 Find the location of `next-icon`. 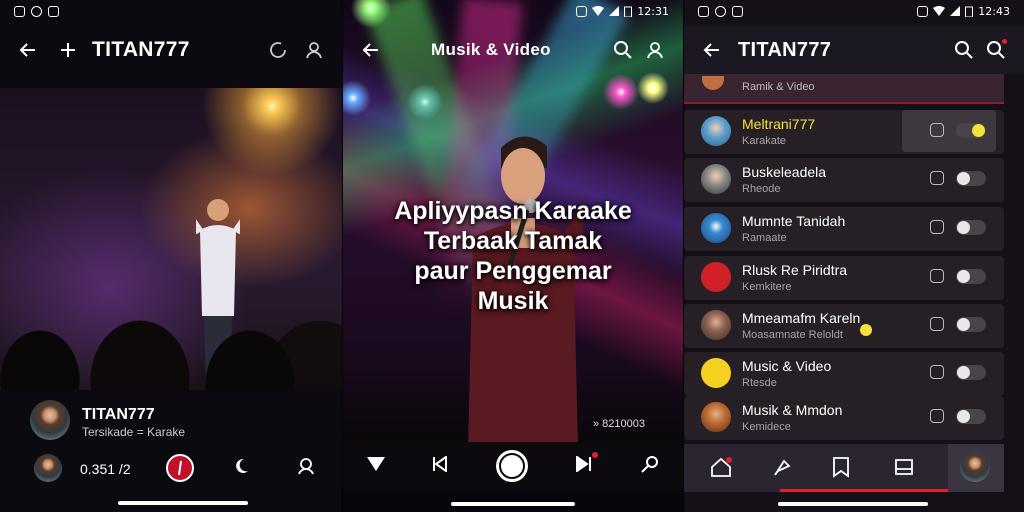

next-icon is located at coordinates (586, 464).